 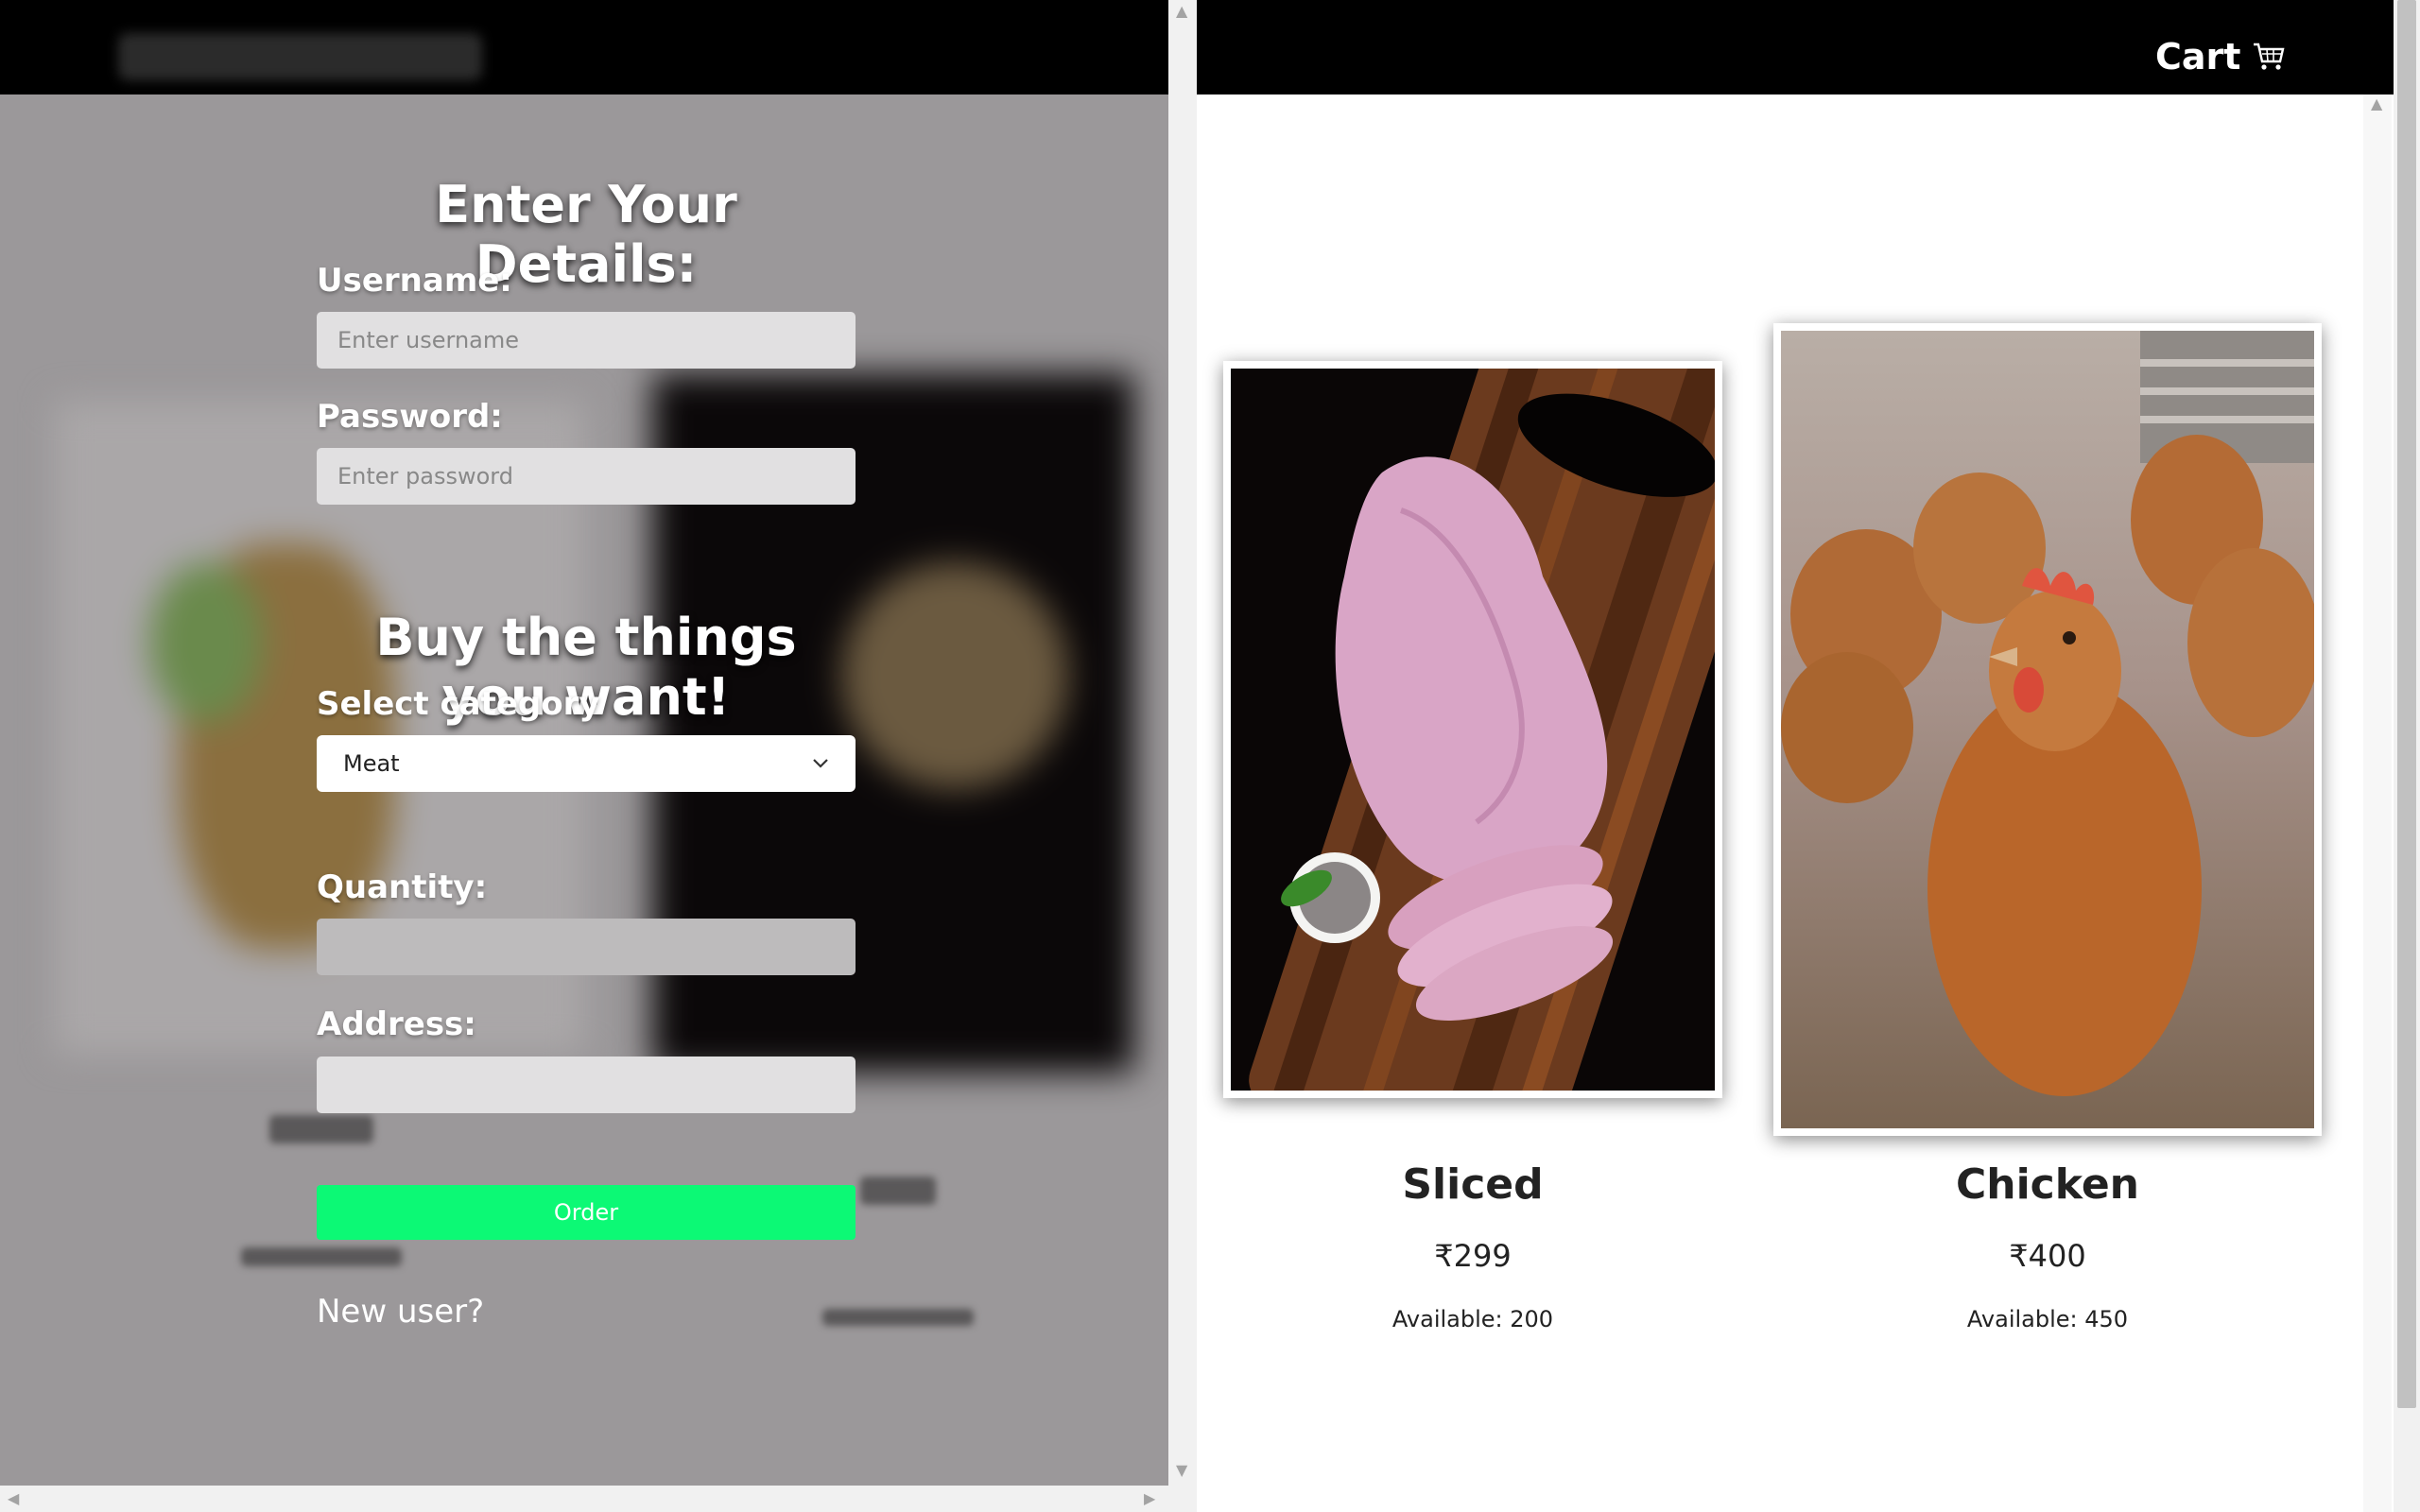 I want to click on scroll-right-arrow-icon: ▶, so click(x=1149, y=1498).